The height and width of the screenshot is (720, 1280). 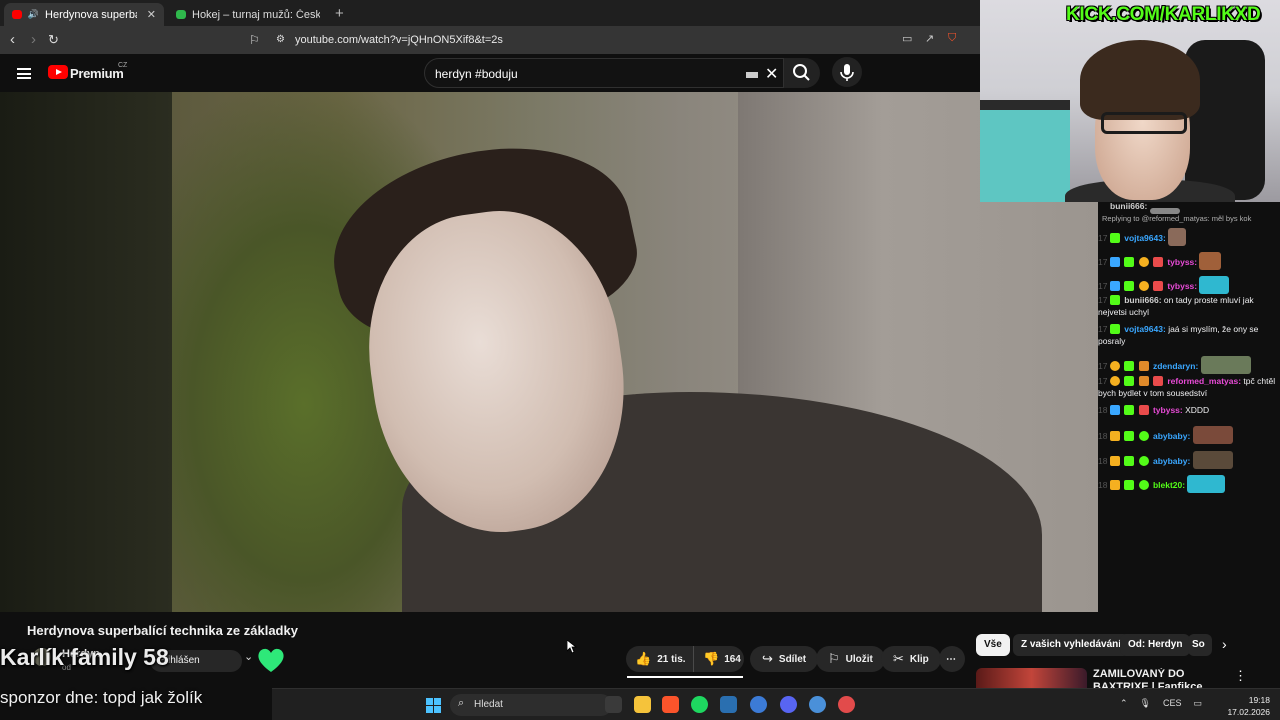 I want to click on clock-time: 19:18, so click(x=1259, y=700).